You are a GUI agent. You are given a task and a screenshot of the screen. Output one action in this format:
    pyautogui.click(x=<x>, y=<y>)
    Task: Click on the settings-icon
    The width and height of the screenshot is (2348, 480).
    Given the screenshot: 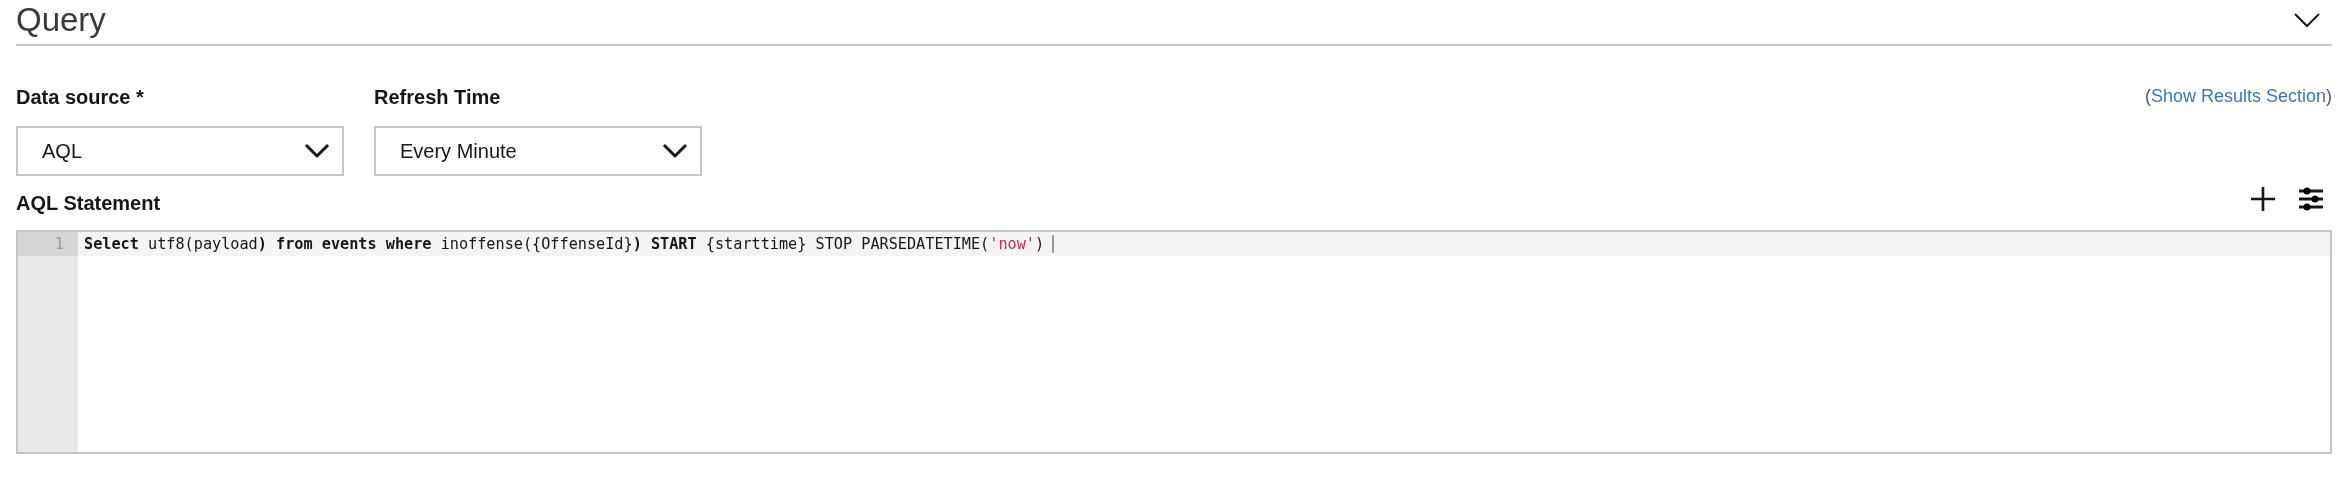 What is the action you would take?
    pyautogui.click(x=2311, y=199)
    